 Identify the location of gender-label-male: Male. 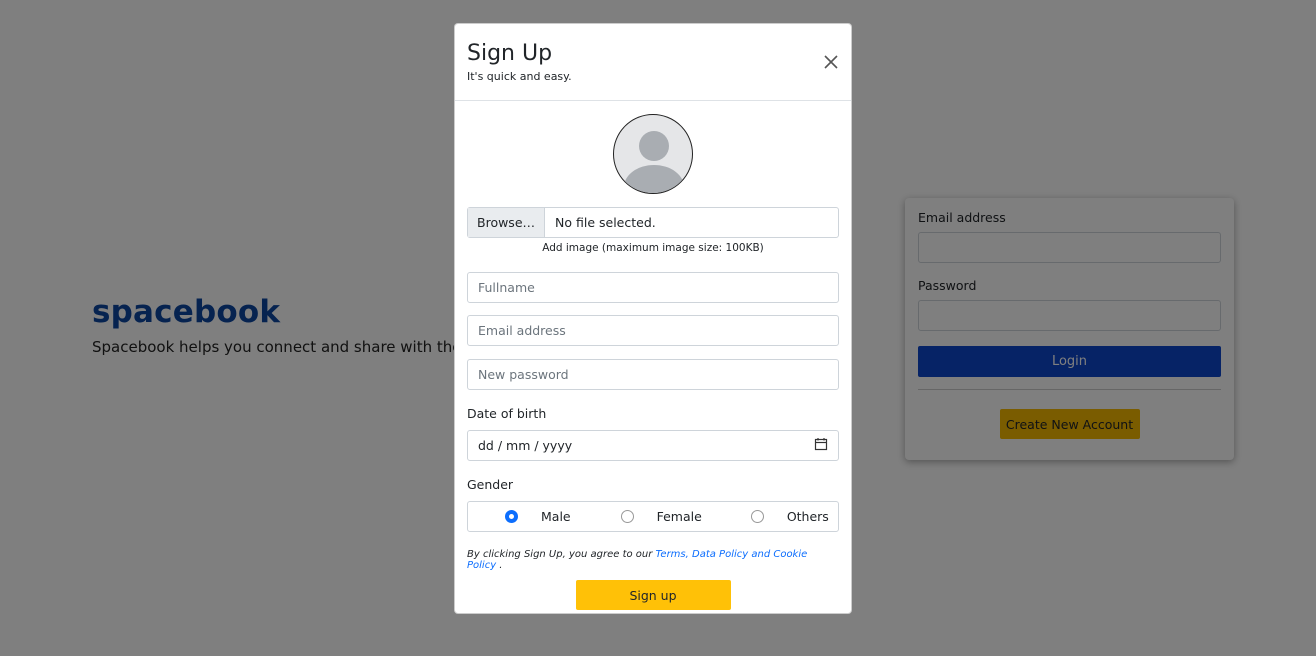
(556, 516).